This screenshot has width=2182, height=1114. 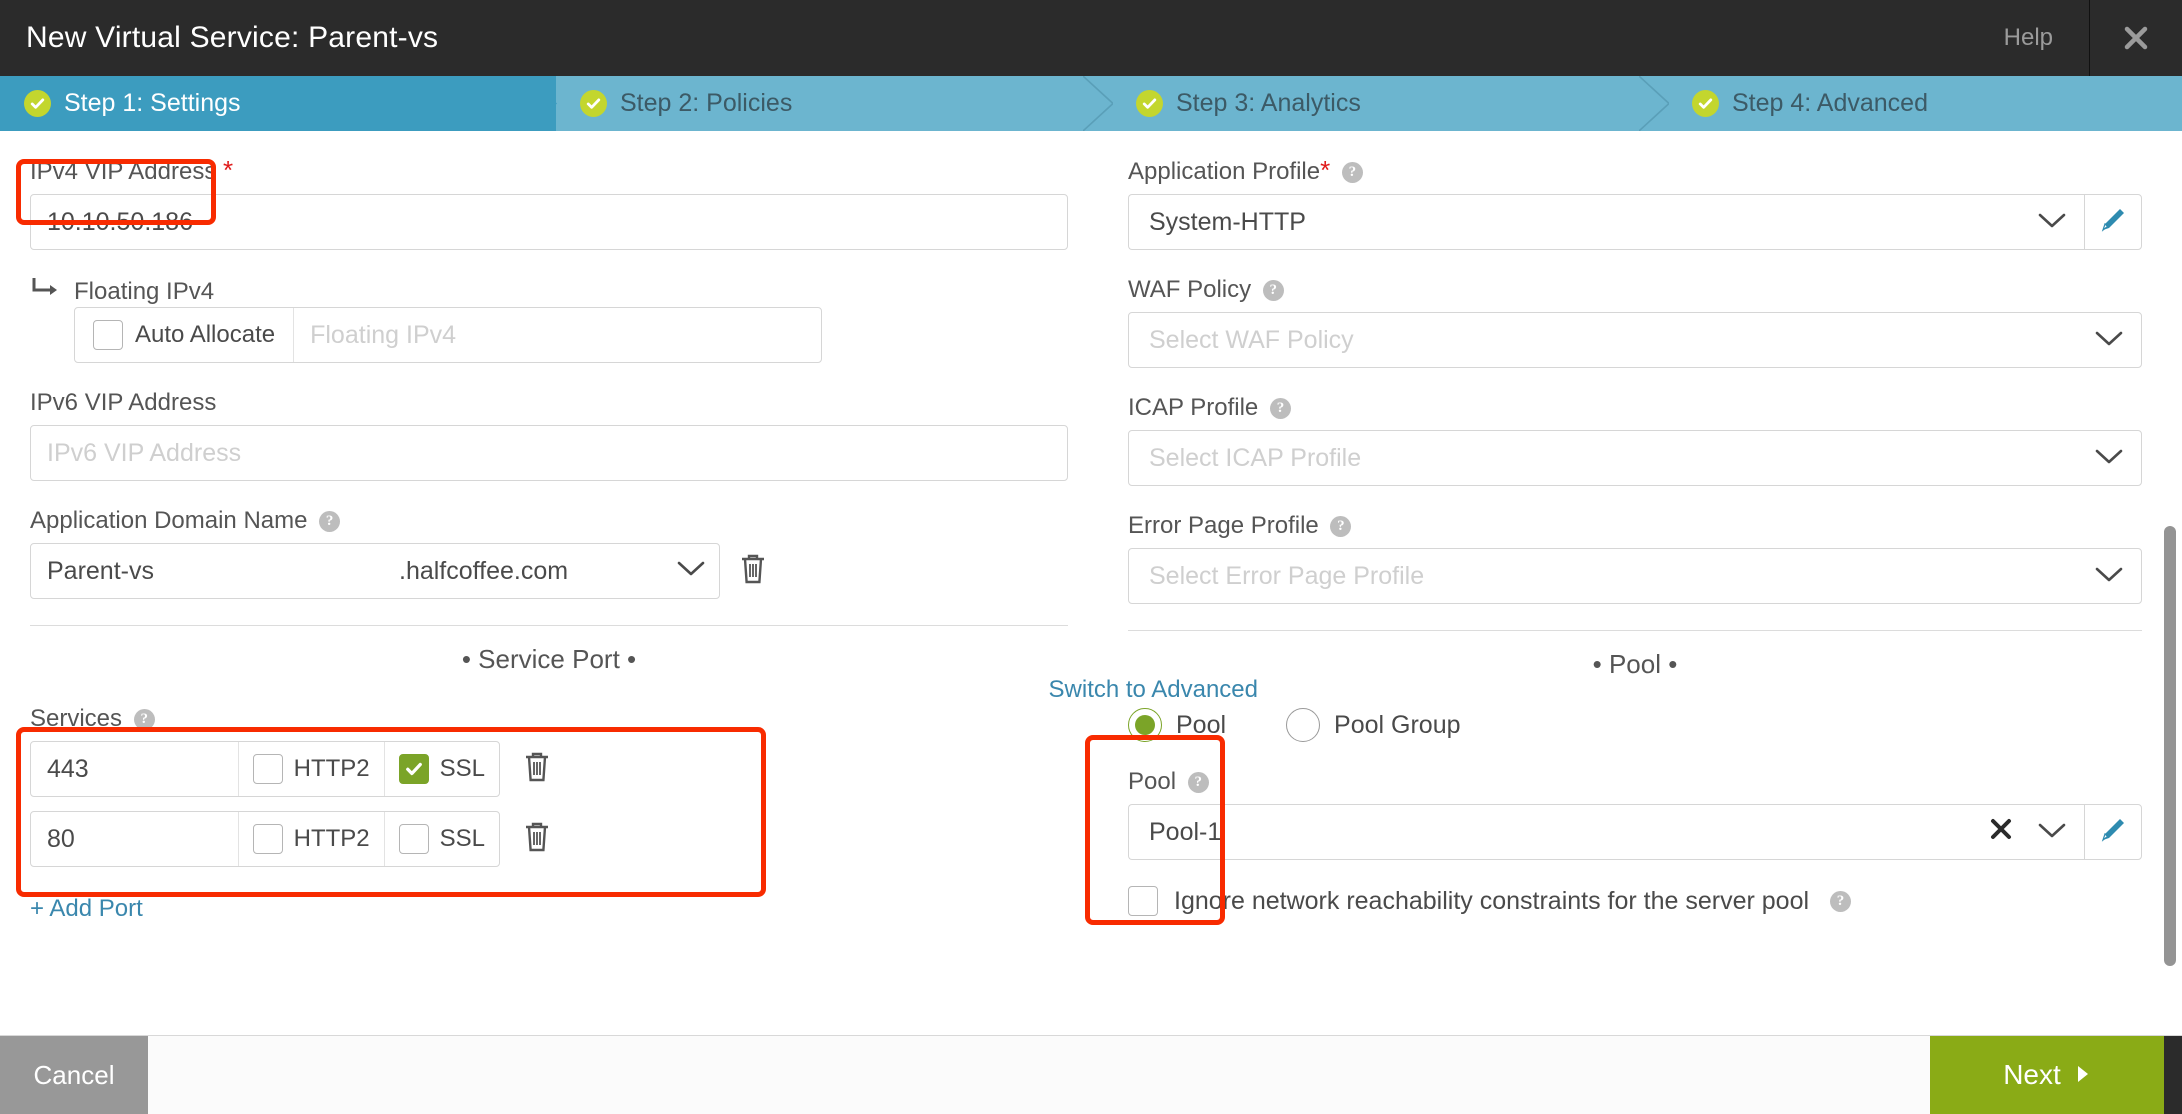 I want to click on application-profile-select: System-HTTP, so click(x=1606, y=222).